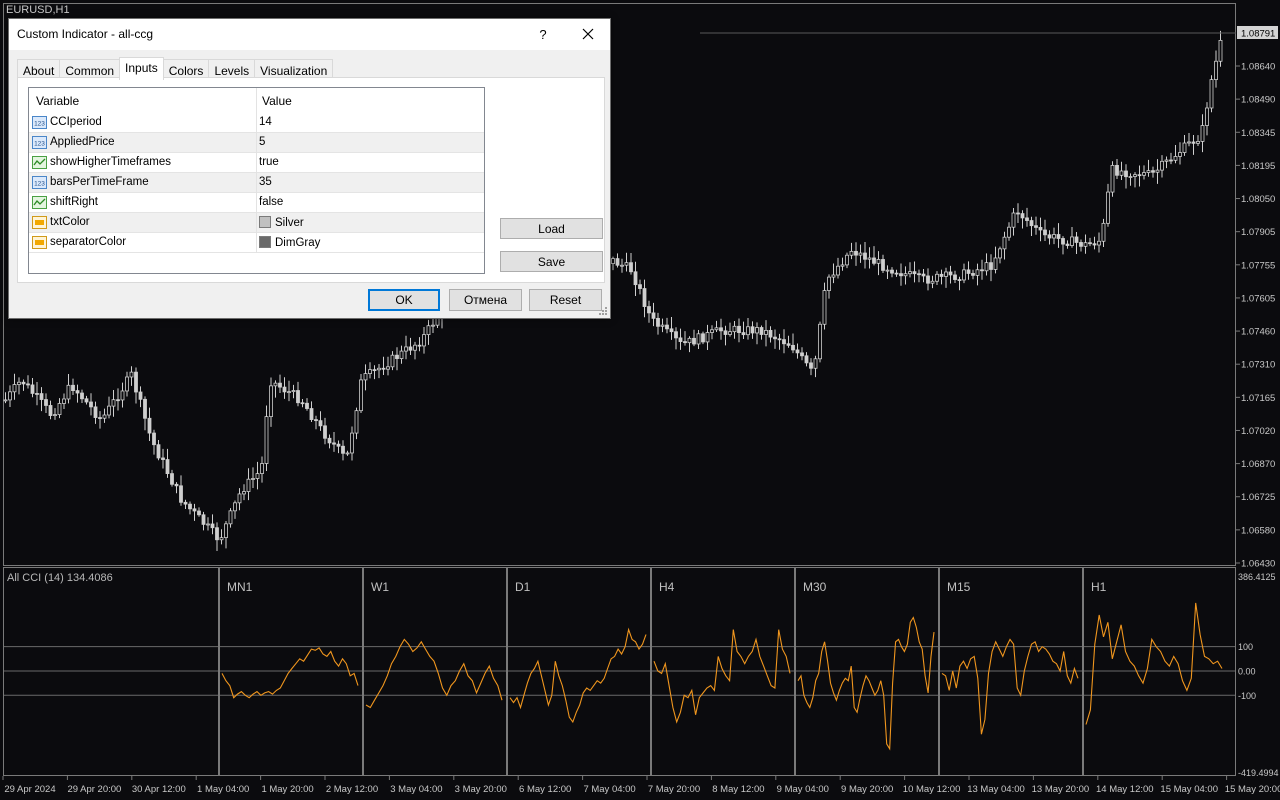 The width and height of the screenshot is (1280, 800). Describe the element at coordinates (1258, 431) in the screenshot. I see `price-tick-label: 1.07020` at that location.